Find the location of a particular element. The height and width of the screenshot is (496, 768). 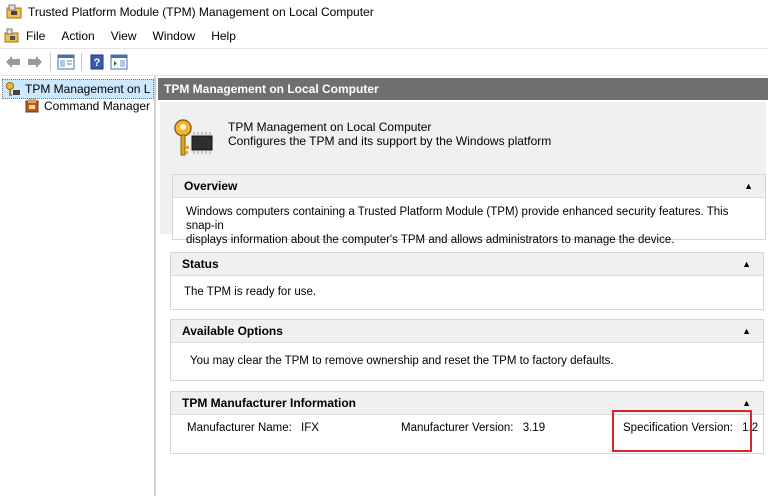

overview-panel-header: Overview ▲ is located at coordinates (469, 186).